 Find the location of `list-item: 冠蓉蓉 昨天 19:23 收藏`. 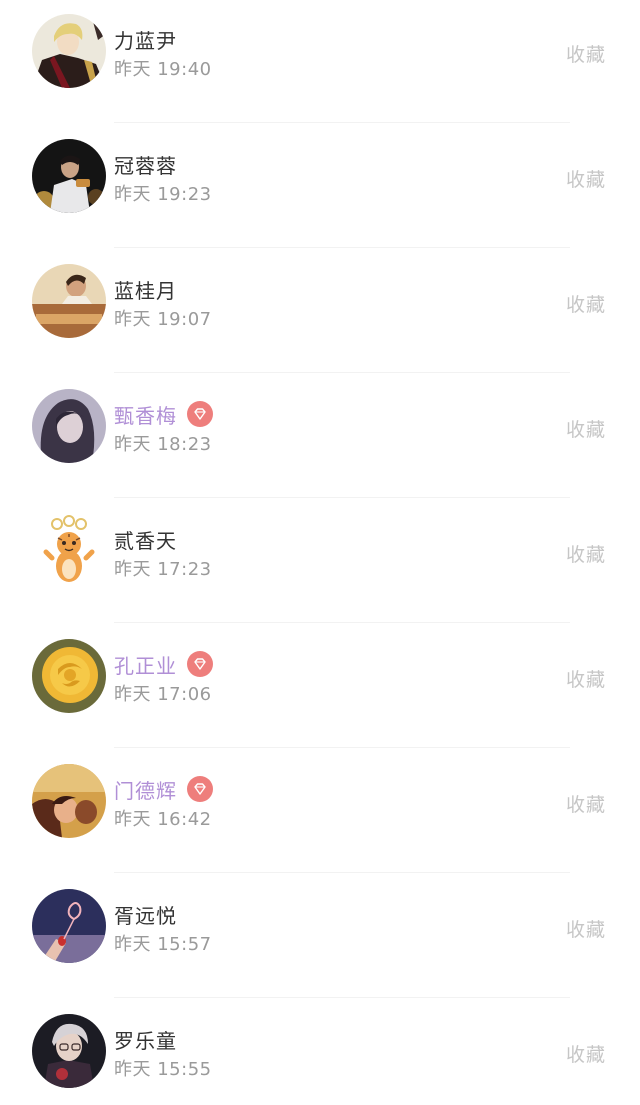

list-item: 冠蓉蓉 昨天 19:23 收藏 is located at coordinates (320, 187).